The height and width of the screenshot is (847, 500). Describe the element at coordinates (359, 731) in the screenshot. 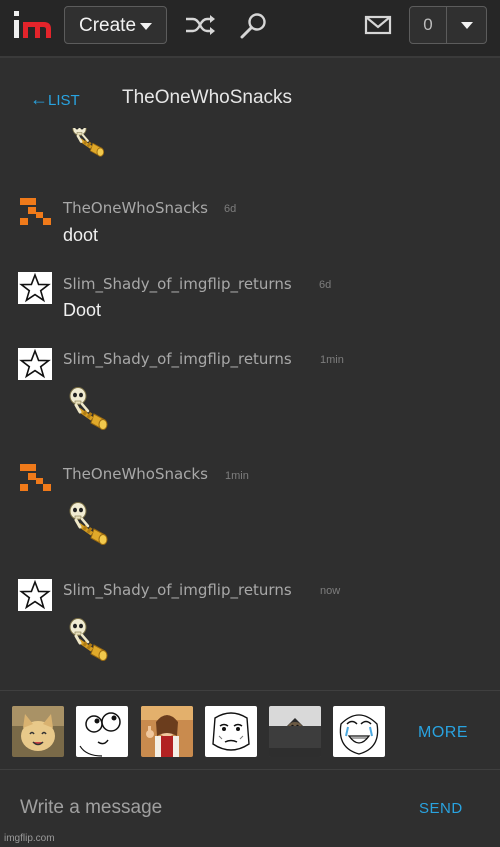

I see `happy-tears-face-thumbnail` at that location.